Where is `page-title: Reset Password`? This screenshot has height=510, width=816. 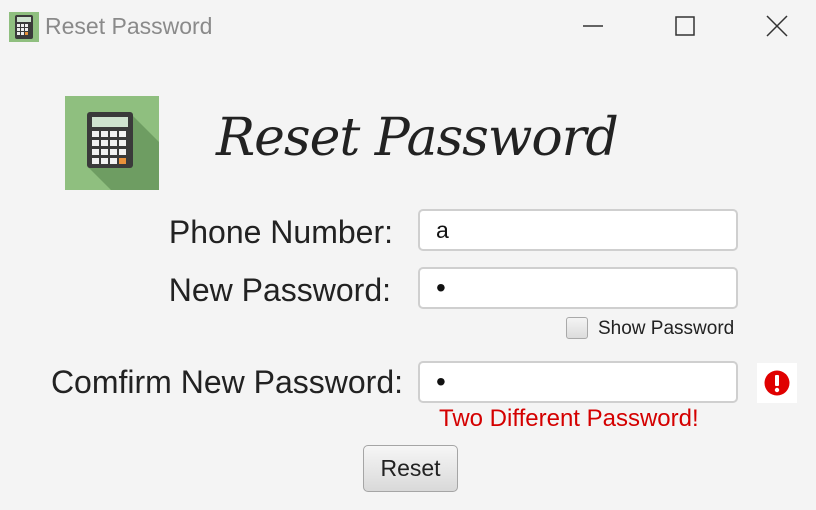 page-title: Reset Password is located at coordinates (417, 138).